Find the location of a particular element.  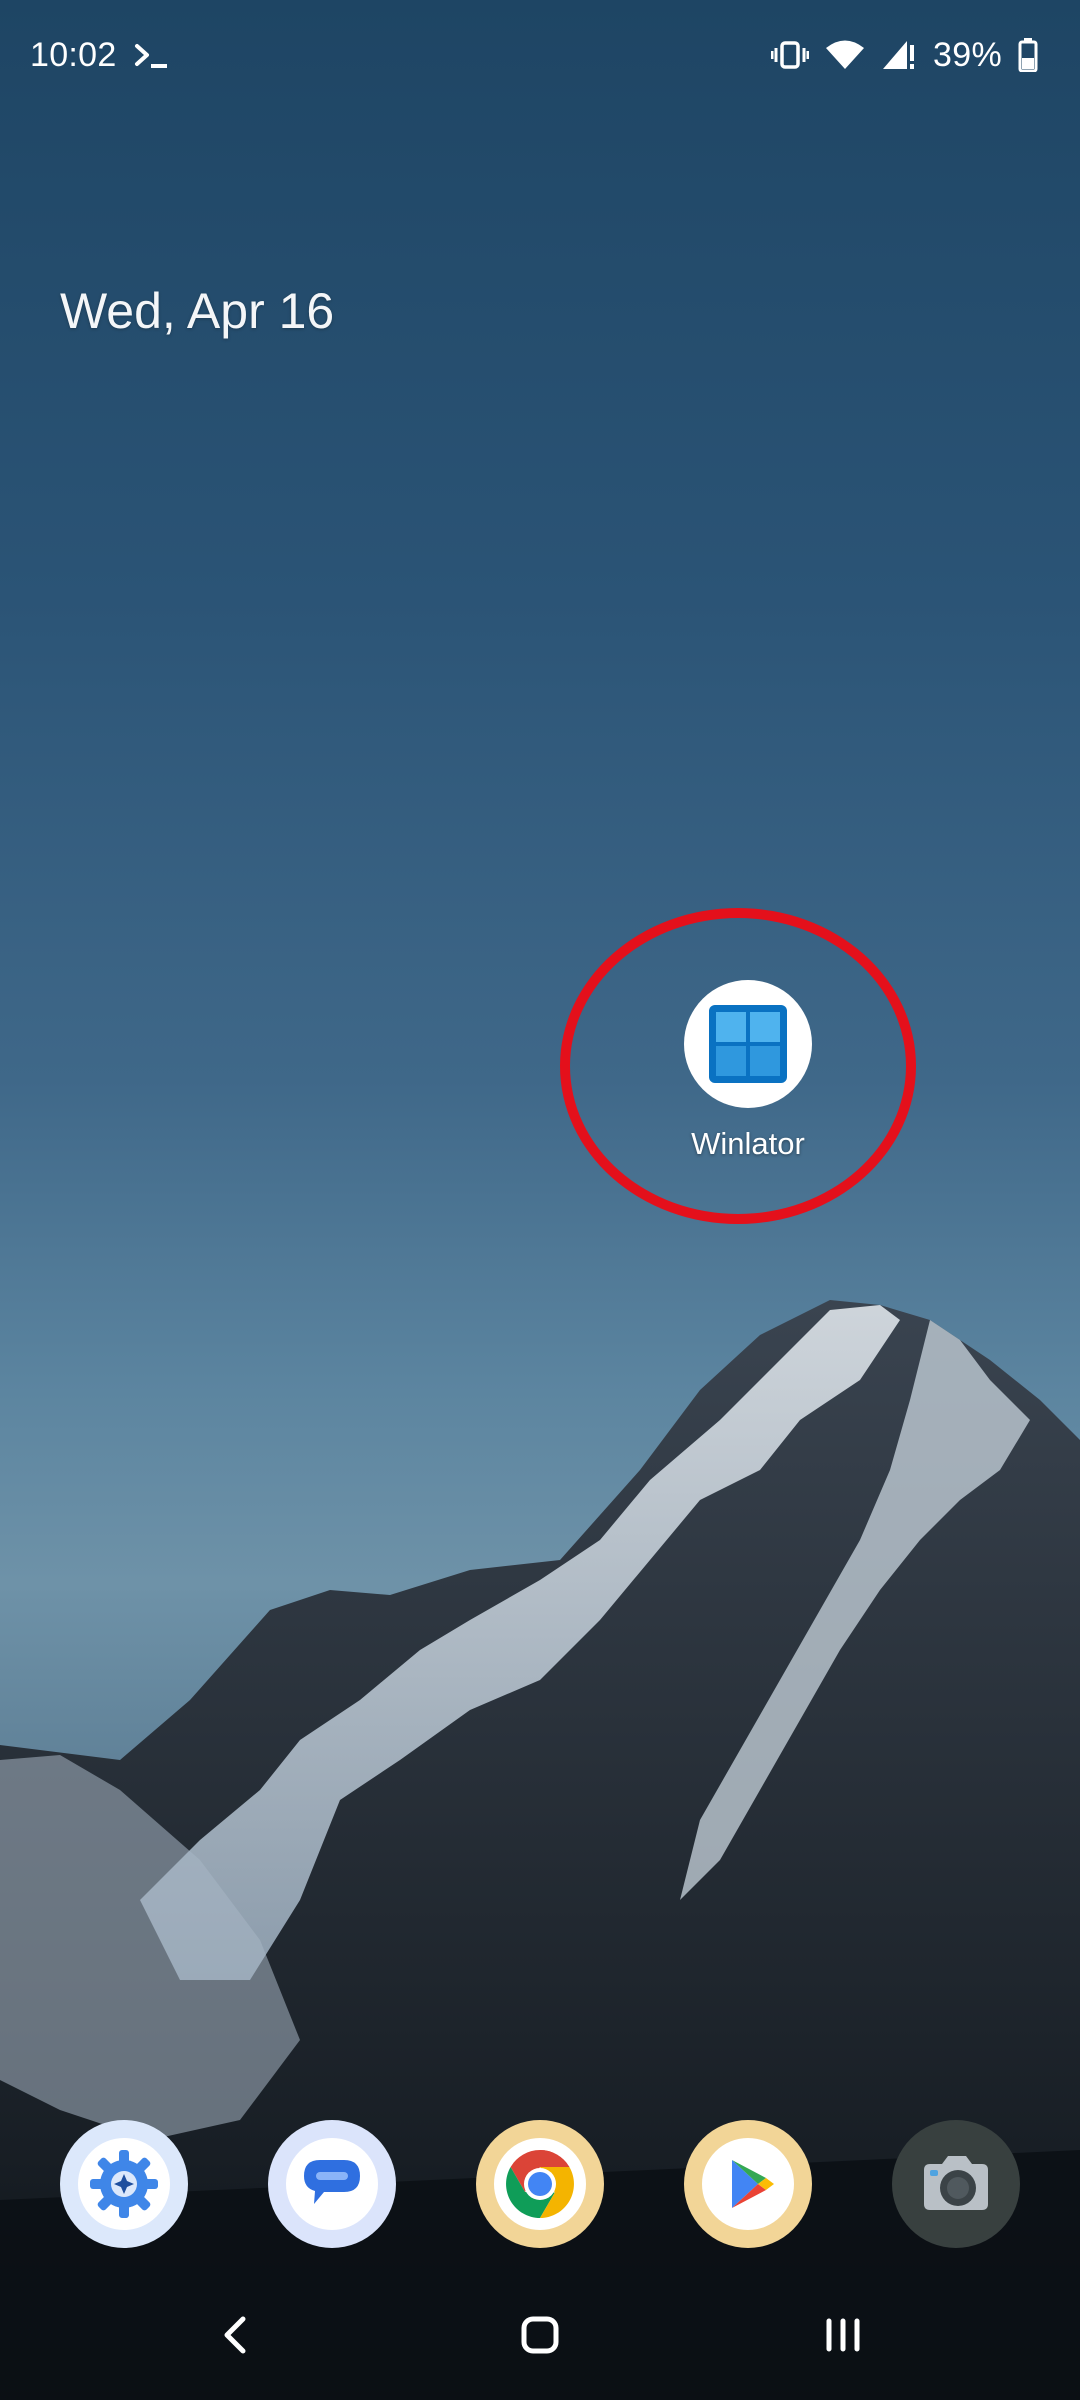

battery-percent: 39% is located at coordinates (967, 54).